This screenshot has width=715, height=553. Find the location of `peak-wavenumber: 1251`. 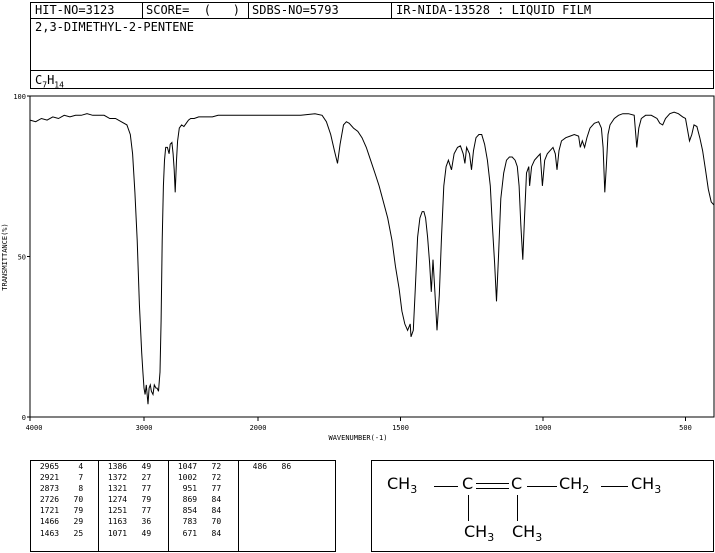

peak-wavenumber: 1251 is located at coordinates (115, 511).